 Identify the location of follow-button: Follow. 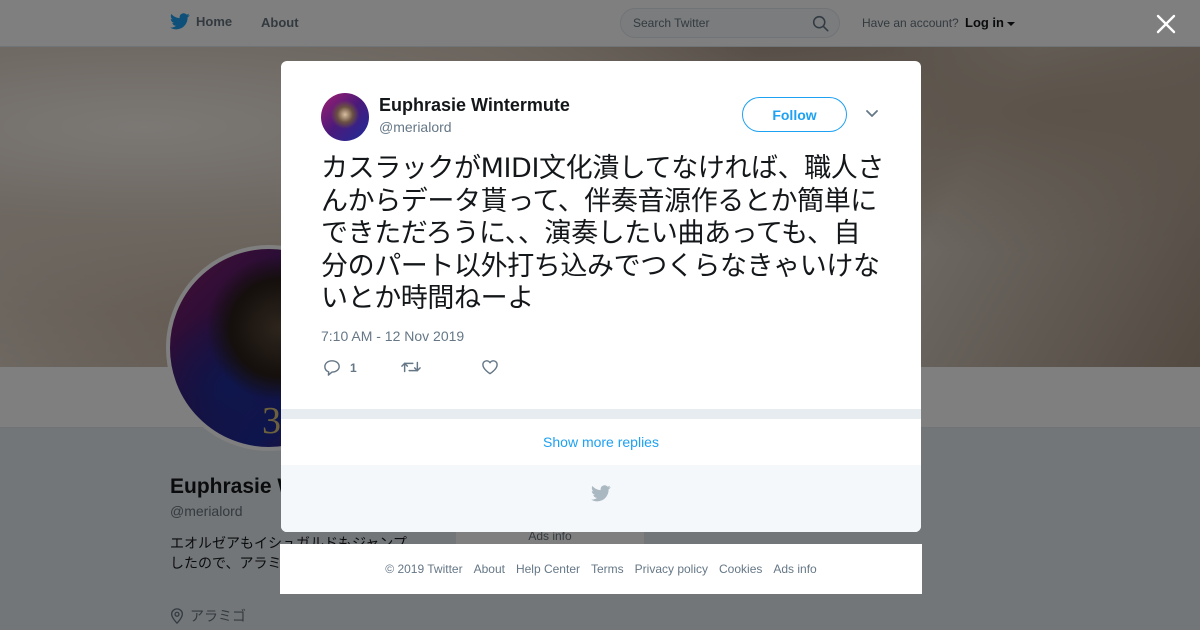
(794, 114).